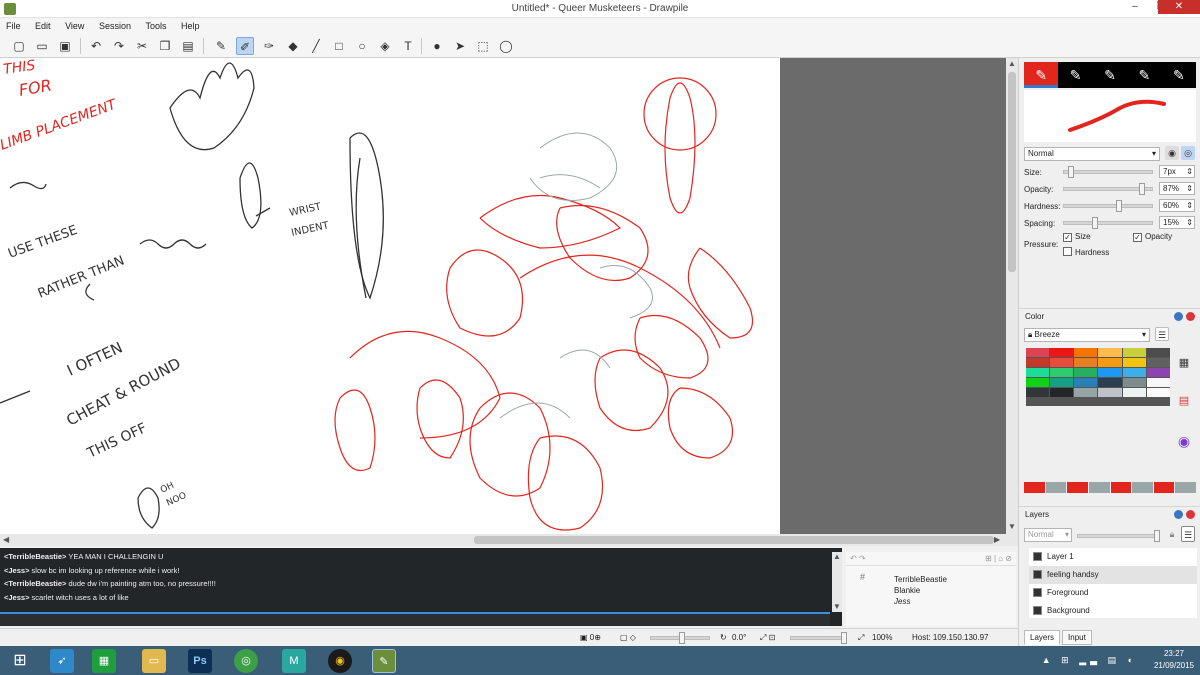 The image size is (1200, 675). I want to click on spacing-slider, so click(1108, 223).